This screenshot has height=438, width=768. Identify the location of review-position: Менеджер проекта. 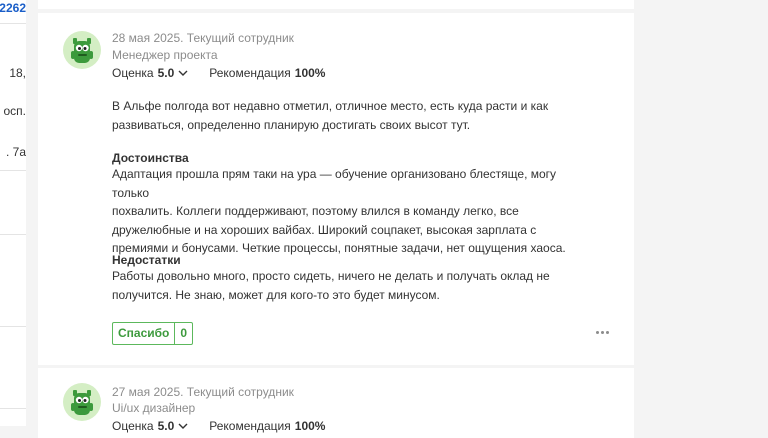
(165, 55).